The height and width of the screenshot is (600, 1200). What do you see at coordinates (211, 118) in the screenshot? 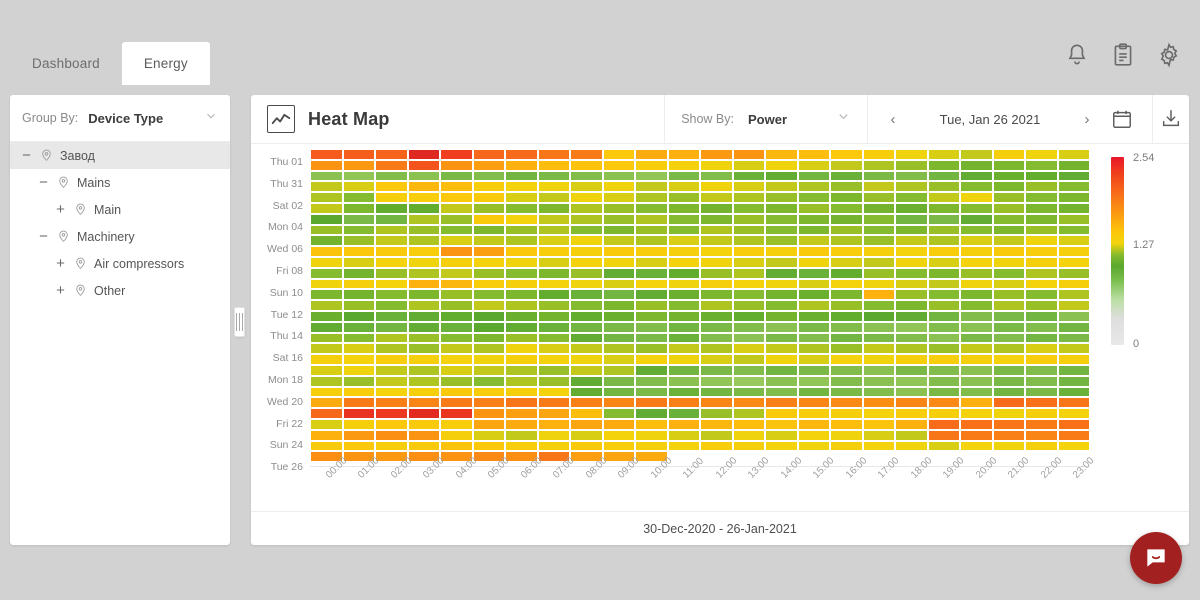
I see `chevron-down-icon` at bounding box center [211, 118].